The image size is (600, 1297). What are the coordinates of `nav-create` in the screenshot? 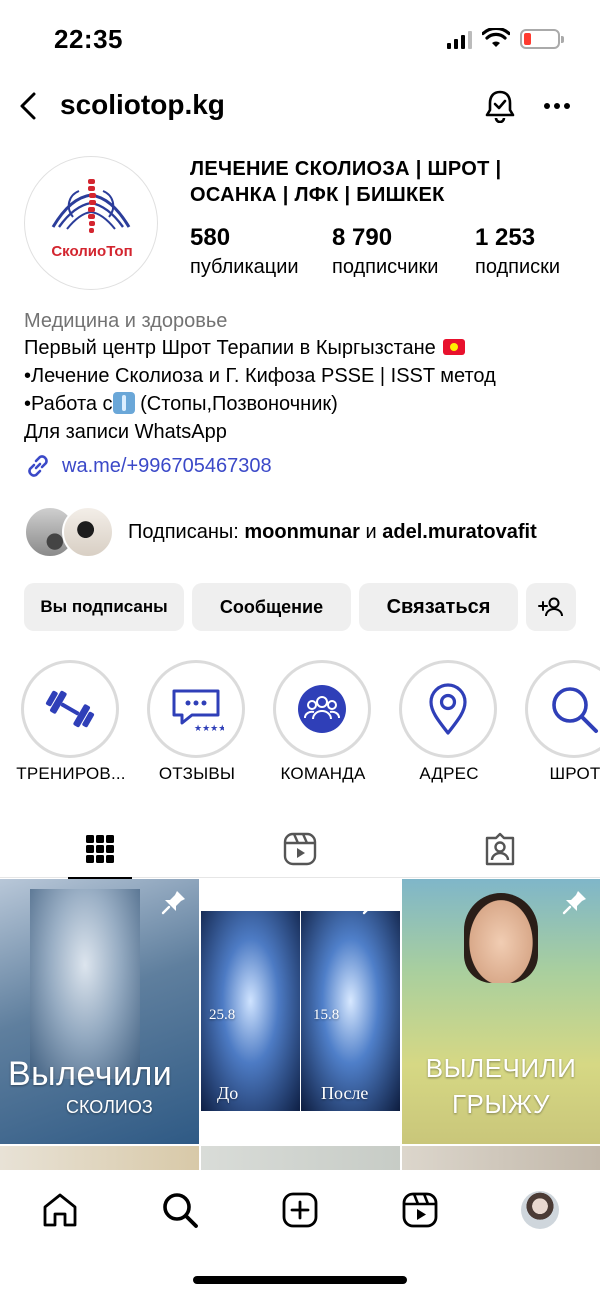 It's located at (300, 1210).